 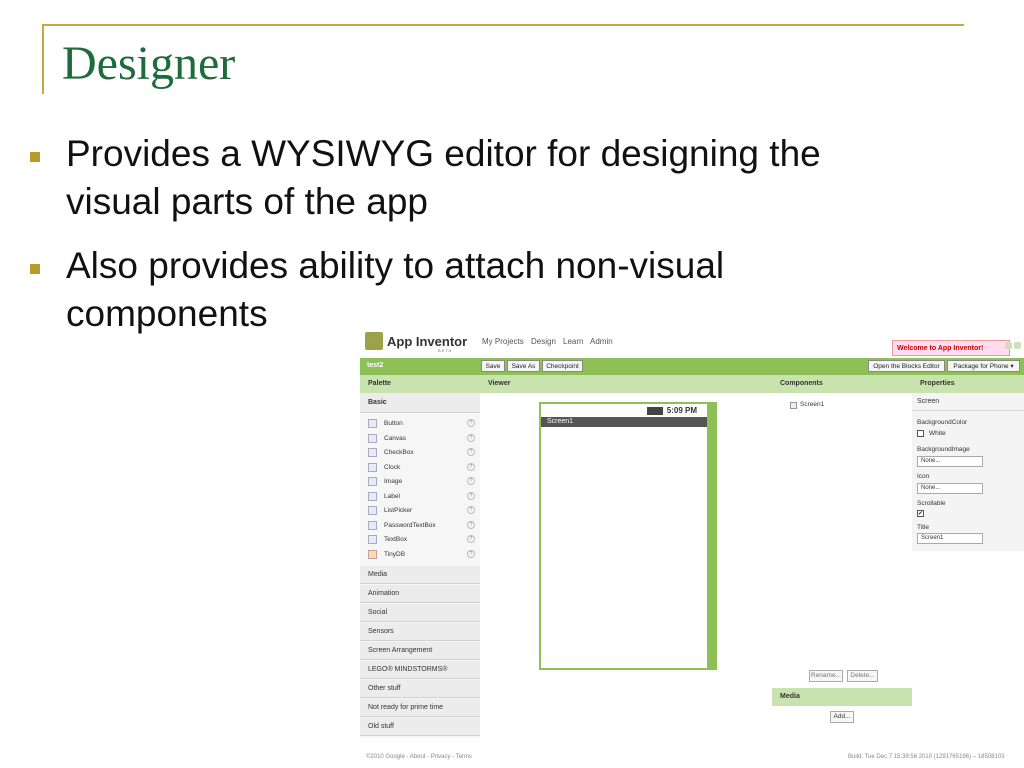 I want to click on slide-side-rule, so click(x=43, y=59).